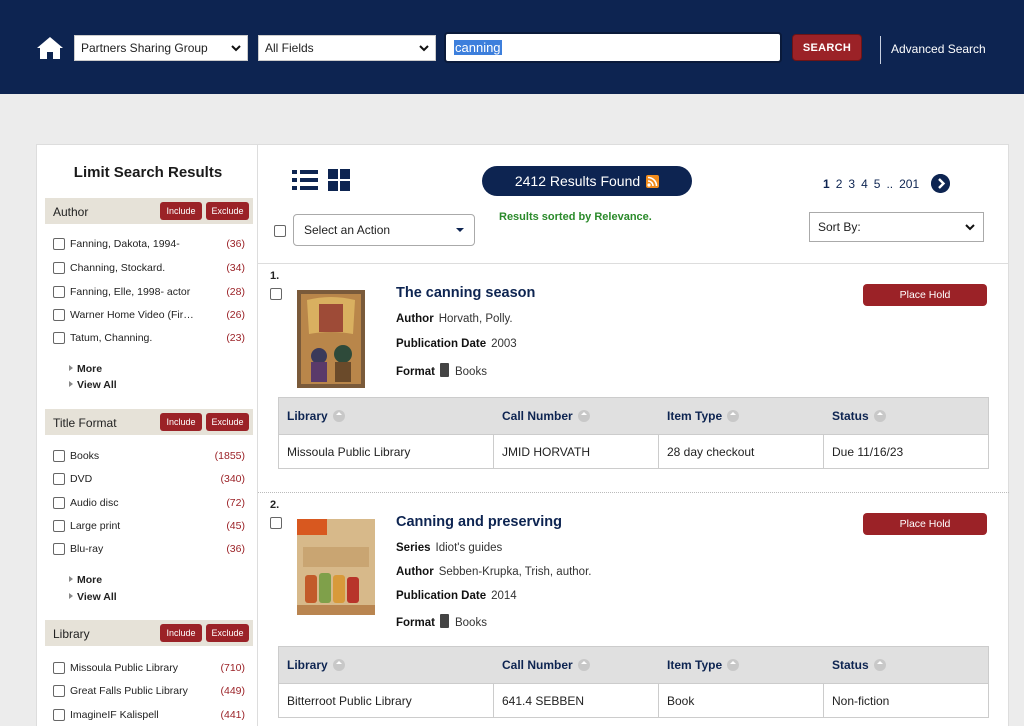  I want to click on record-title-link: Canning and preserving, so click(479, 522).